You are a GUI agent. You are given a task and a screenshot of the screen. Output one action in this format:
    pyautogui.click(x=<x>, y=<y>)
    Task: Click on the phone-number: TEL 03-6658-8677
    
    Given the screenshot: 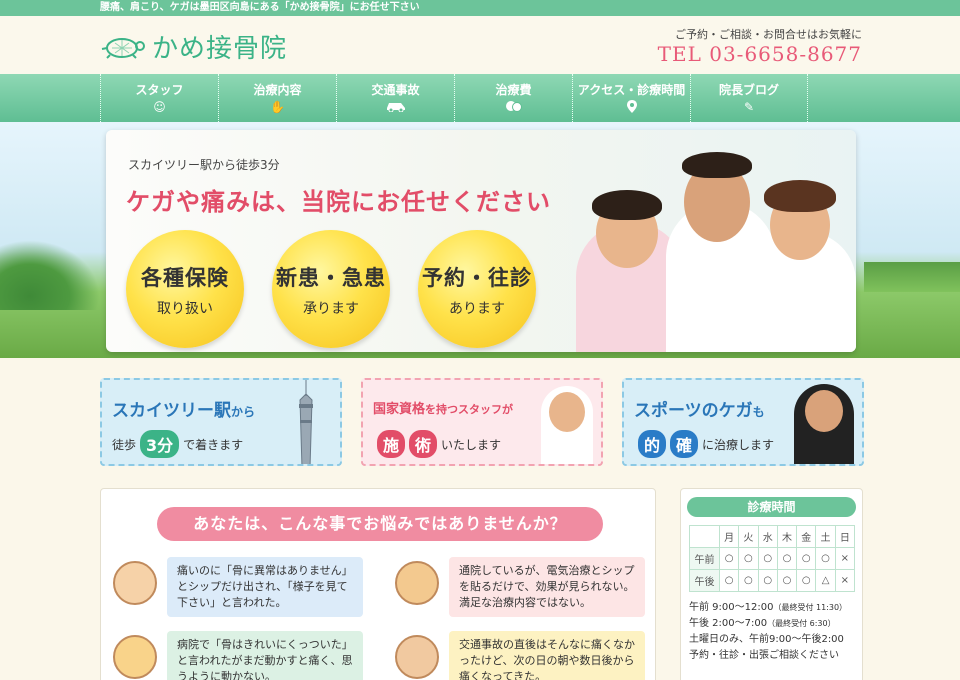 What is the action you would take?
    pyautogui.click(x=760, y=54)
    